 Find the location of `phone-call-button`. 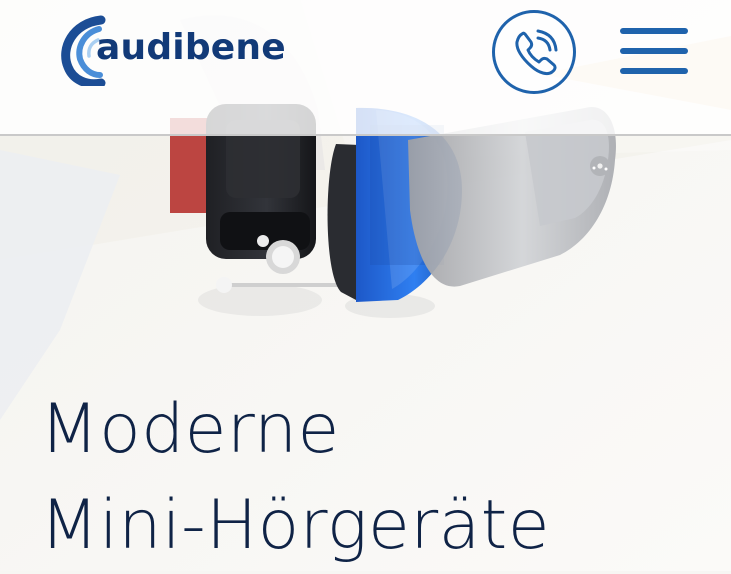

phone-call-button is located at coordinates (534, 52).